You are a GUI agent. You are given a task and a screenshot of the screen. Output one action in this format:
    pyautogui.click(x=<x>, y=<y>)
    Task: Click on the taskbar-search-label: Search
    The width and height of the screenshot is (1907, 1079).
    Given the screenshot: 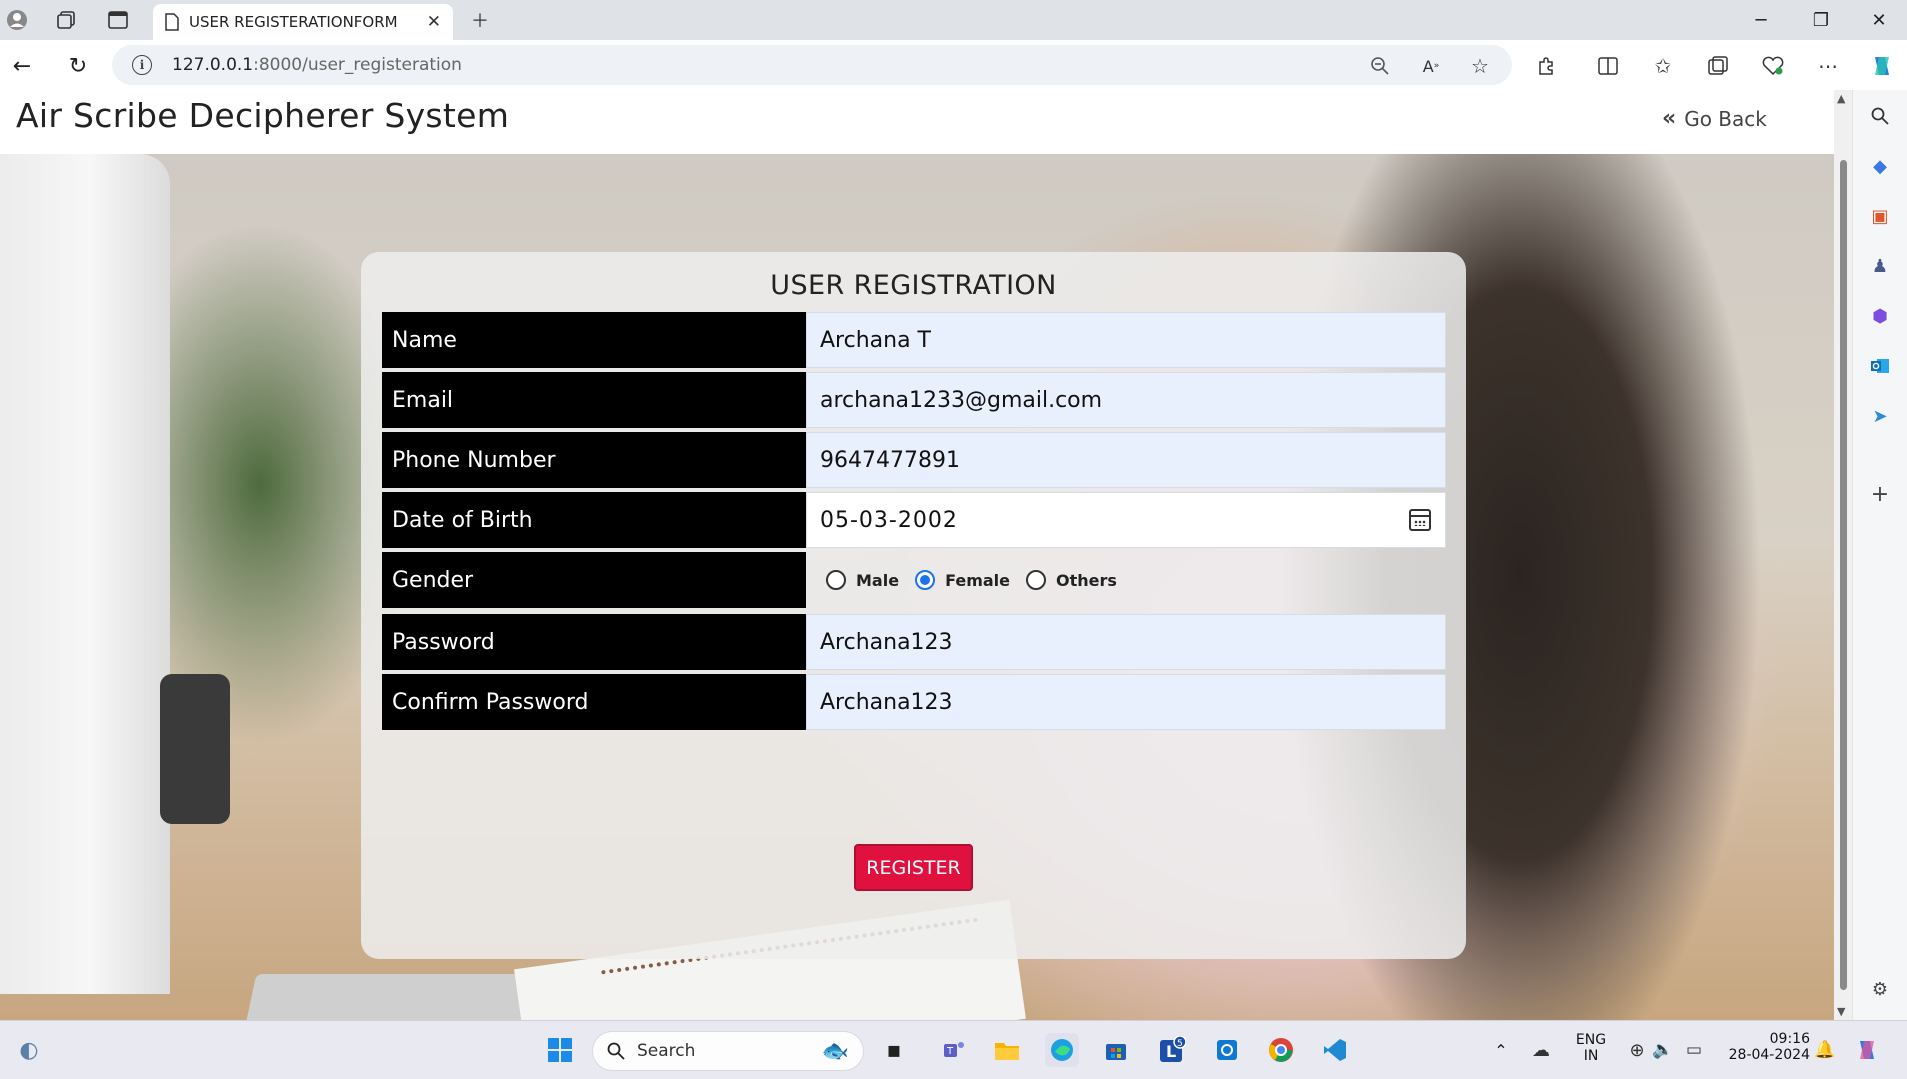 What is the action you would take?
    pyautogui.click(x=666, y=1051)
    